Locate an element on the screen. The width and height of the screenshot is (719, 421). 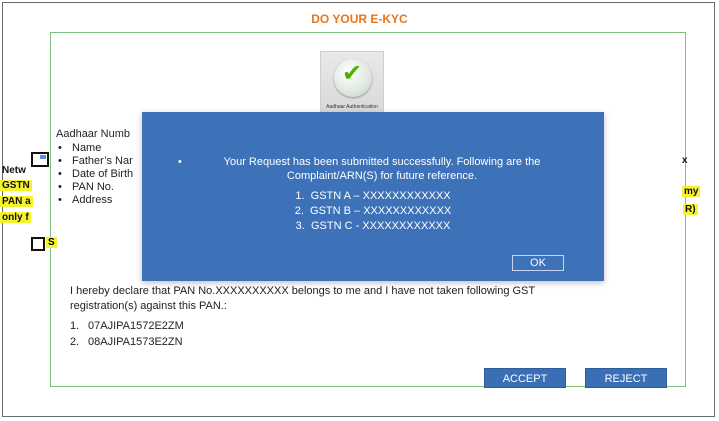
list-item: 1. GSTN A – XXXXXXXXXXXX is located at coordinates (373, 196).